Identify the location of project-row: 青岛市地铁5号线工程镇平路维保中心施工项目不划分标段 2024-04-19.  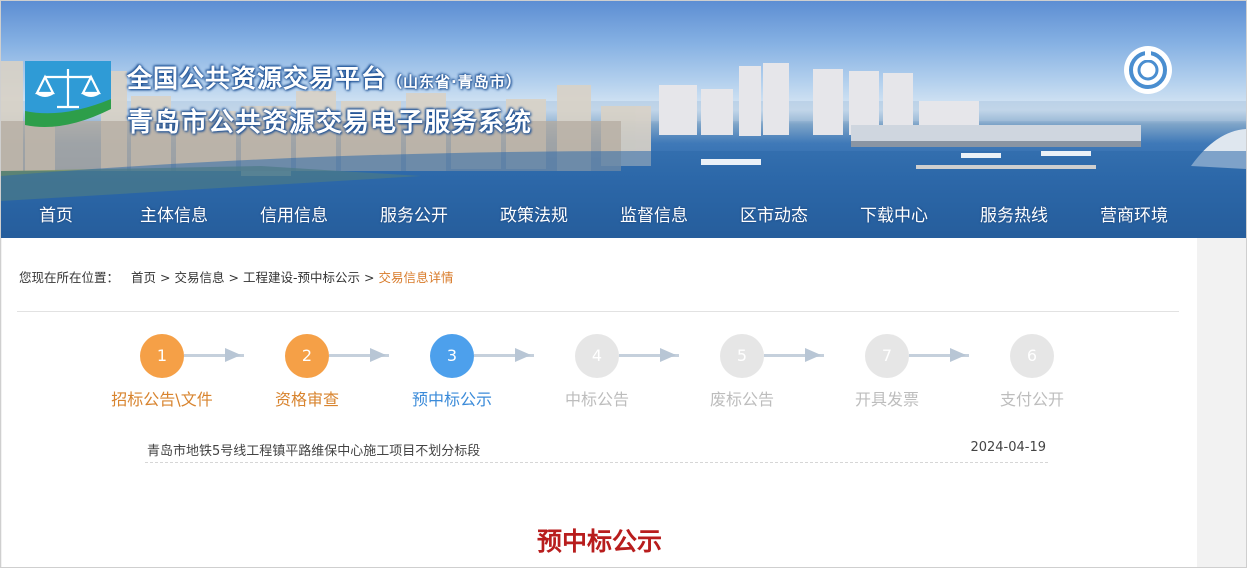
(596, 449).